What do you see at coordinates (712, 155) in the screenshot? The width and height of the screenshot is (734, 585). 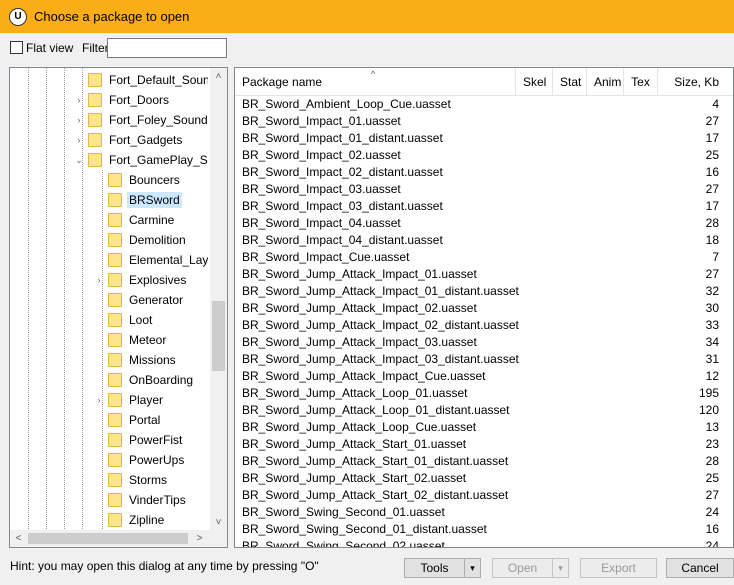 I see `size-cell: 25` at bounding box center [712, 155].